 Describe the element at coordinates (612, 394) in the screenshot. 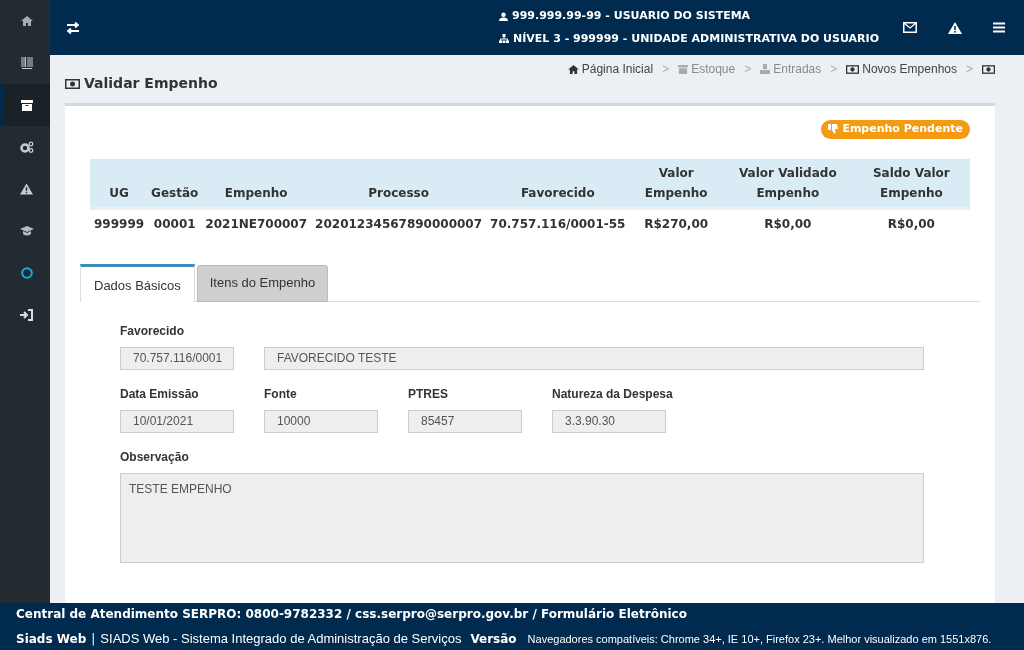

I see `field-label: Natureza da Despesa` at that location.